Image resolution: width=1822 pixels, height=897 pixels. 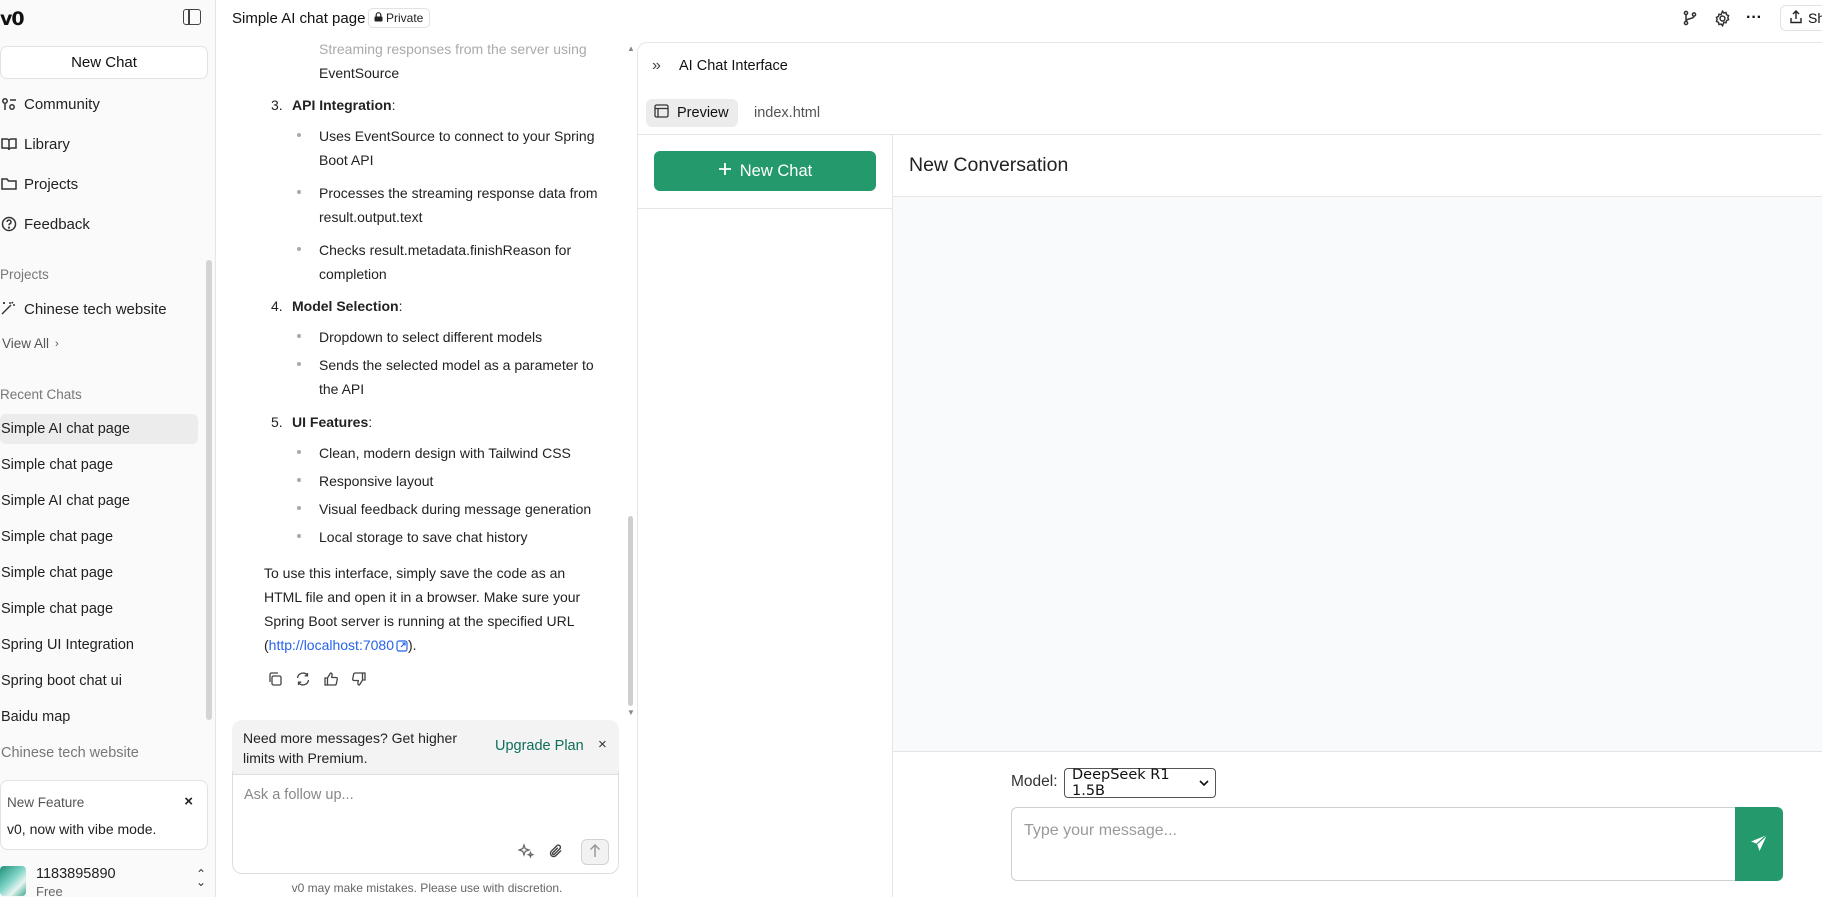 What do you see at coordinates (46, 802) in the screenshot?
I see `feature-title: New Feature` at bounding box center [46, 802].